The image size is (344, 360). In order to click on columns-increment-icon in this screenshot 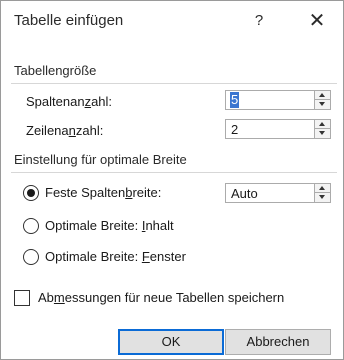, I will do `click(322, 95)`.